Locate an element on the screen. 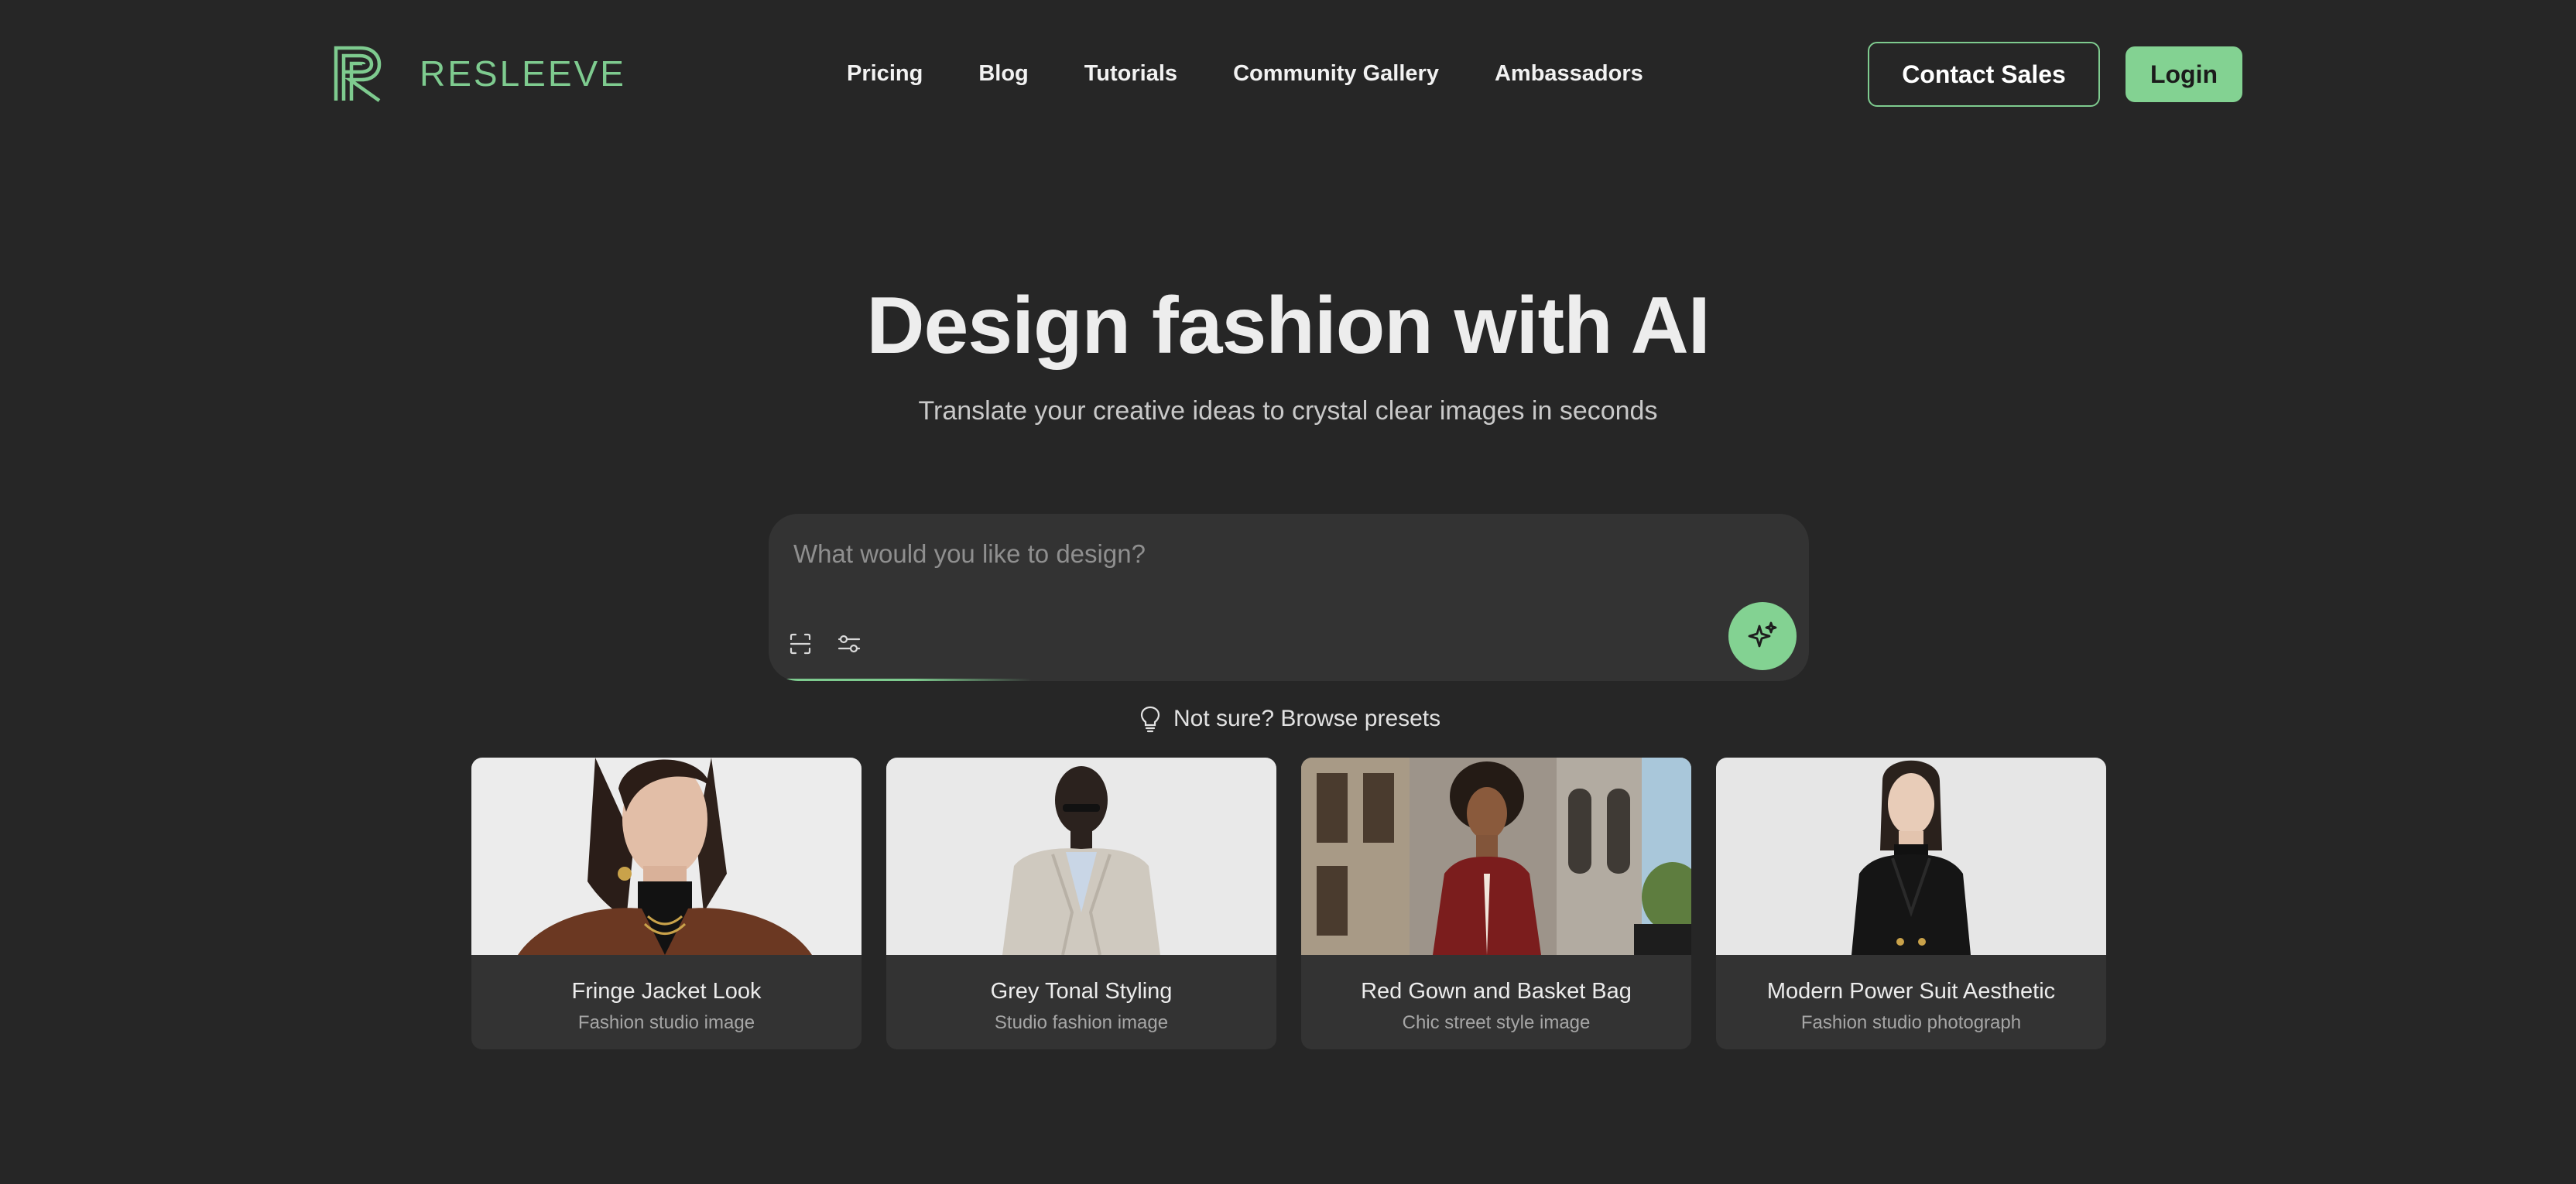 This screenshot has width=2576, height=1184. preset-image-red-gown is located at coordinates (1496, 856).